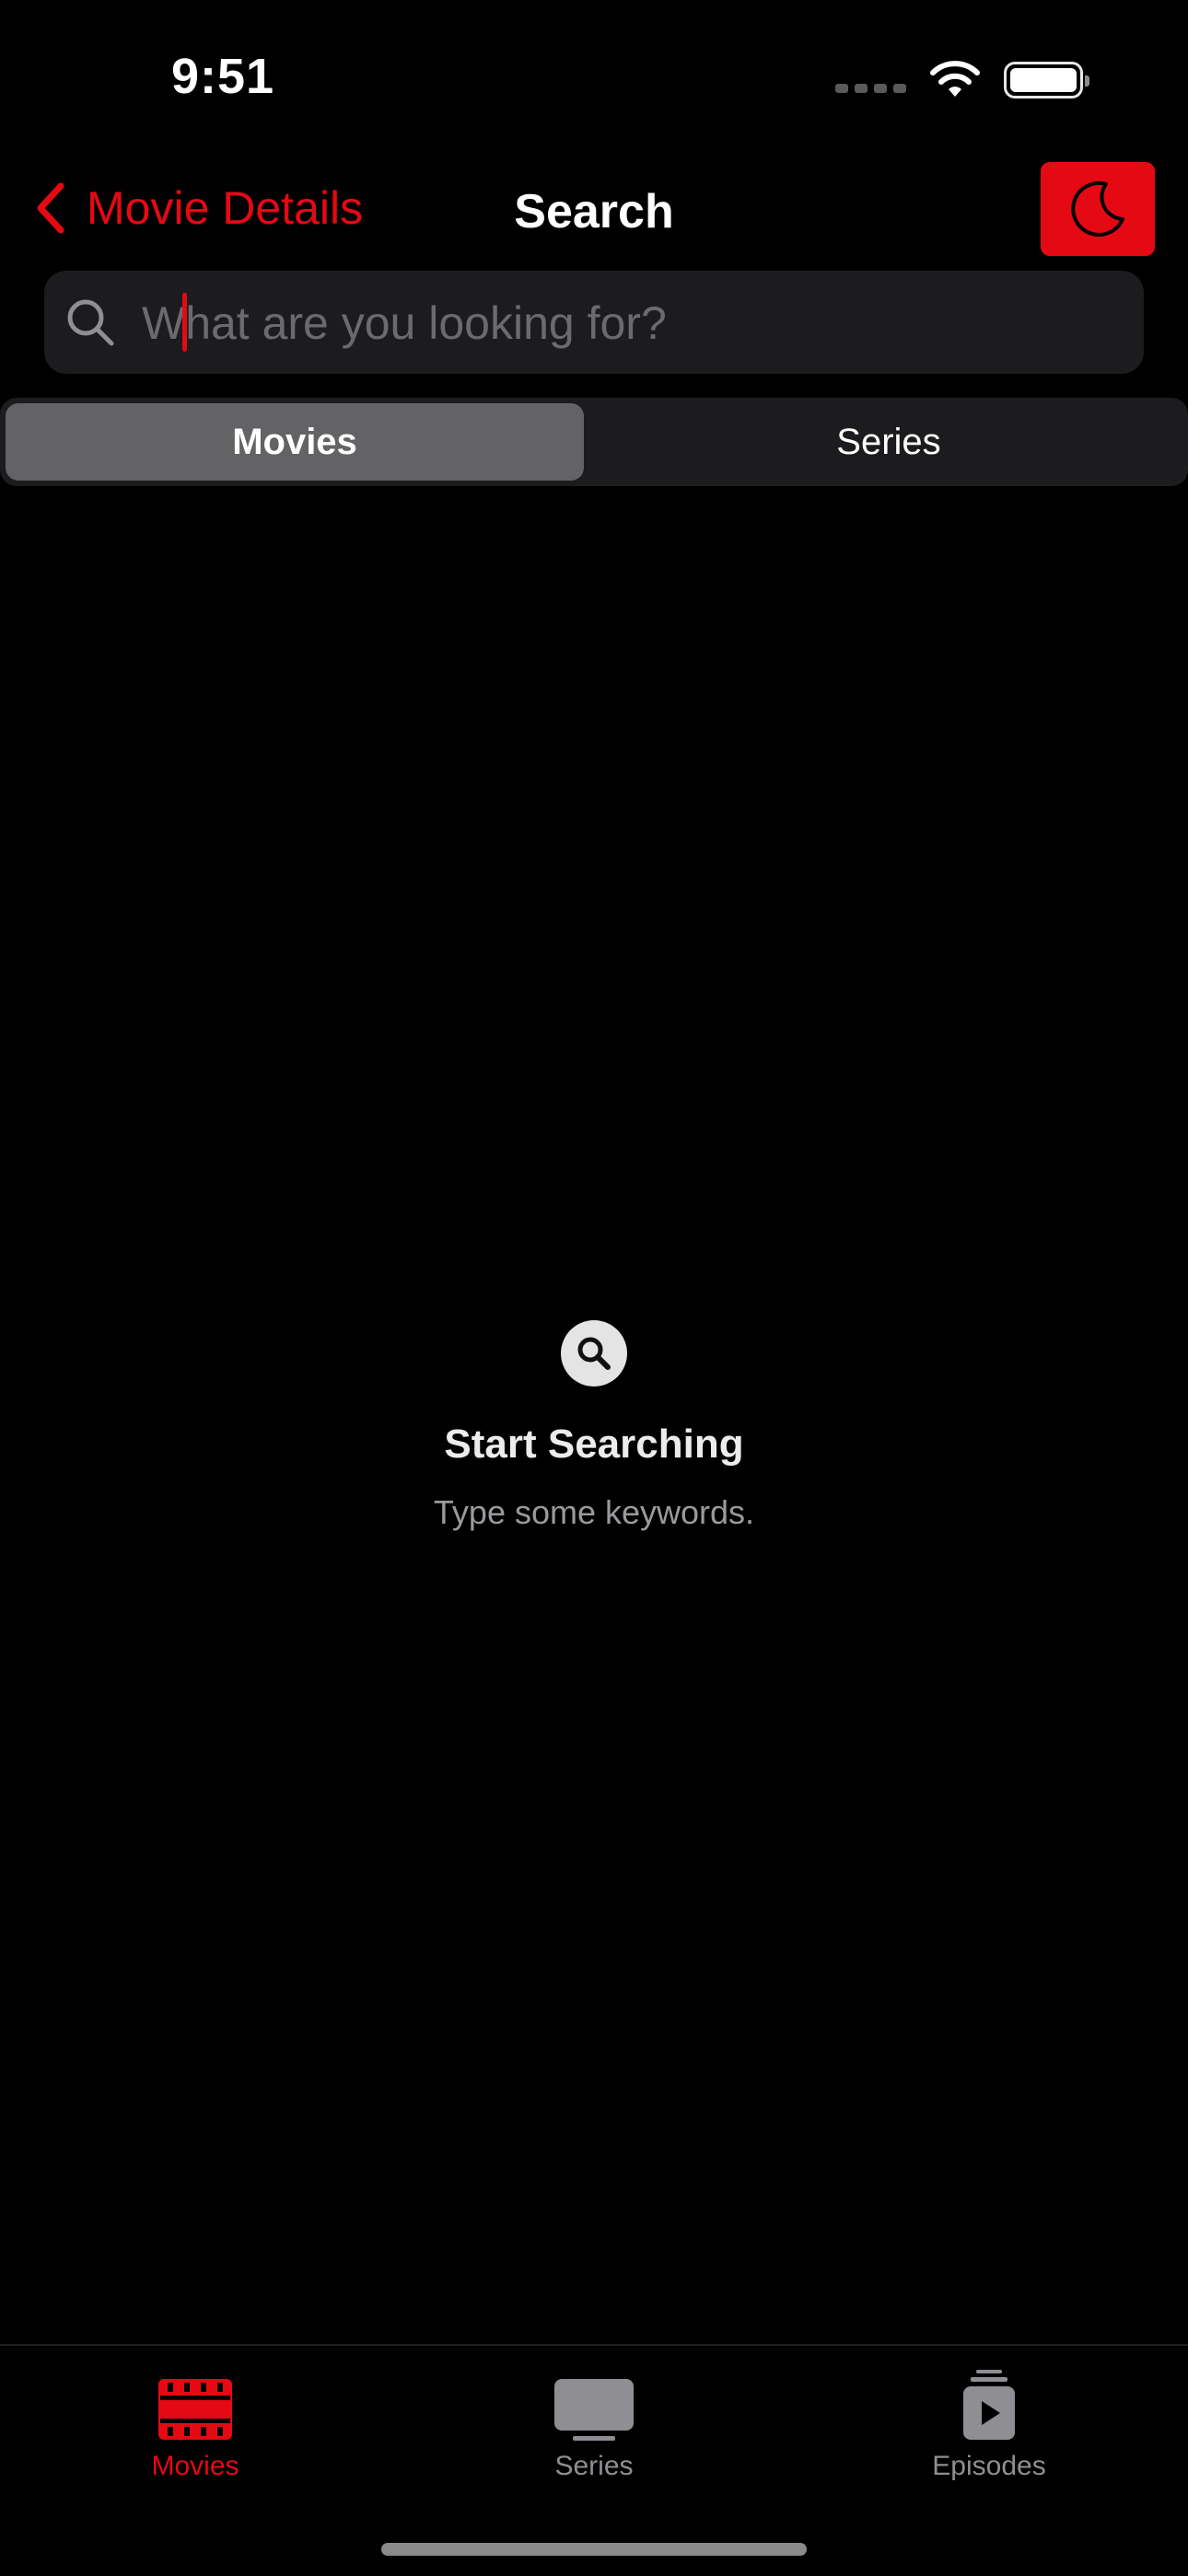  I want to click on moon-icon, so click(1097, 208).